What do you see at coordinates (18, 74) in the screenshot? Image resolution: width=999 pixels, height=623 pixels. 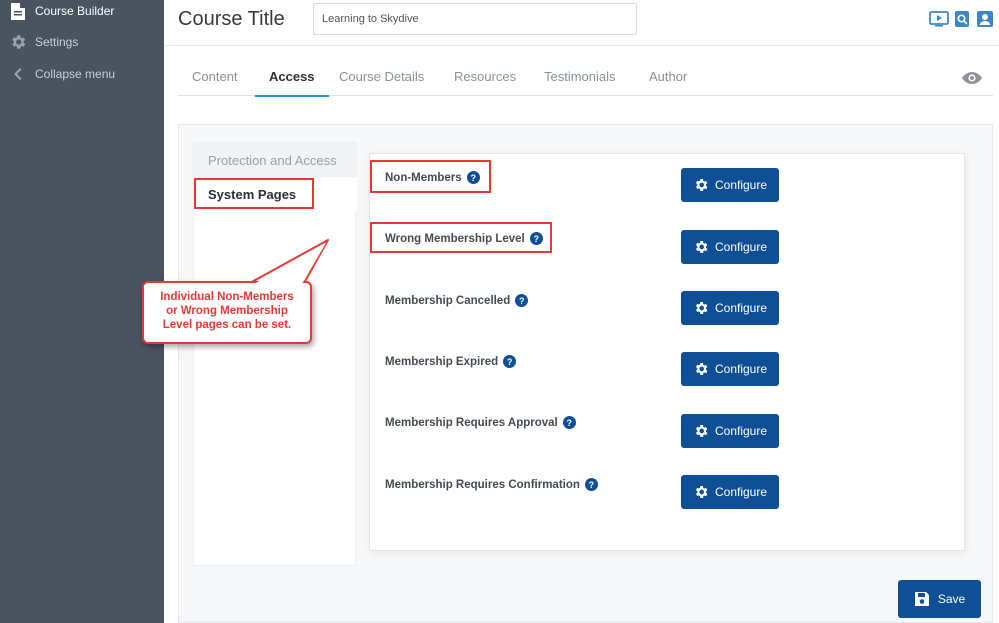 I see `chevron-left-icon` at bounding box center [18, 74].